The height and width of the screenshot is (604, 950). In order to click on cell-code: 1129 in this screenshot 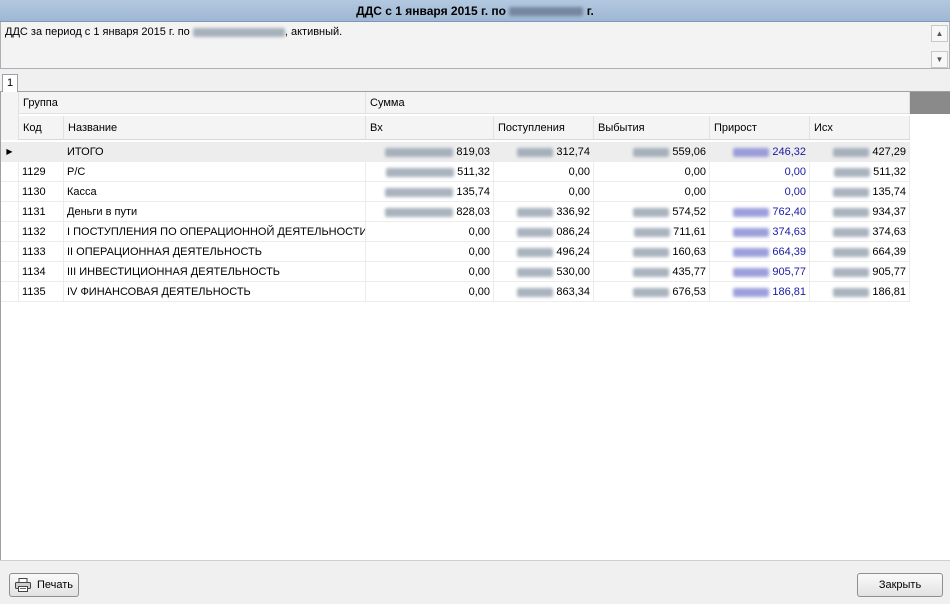, I will do `click(41, 172)`.